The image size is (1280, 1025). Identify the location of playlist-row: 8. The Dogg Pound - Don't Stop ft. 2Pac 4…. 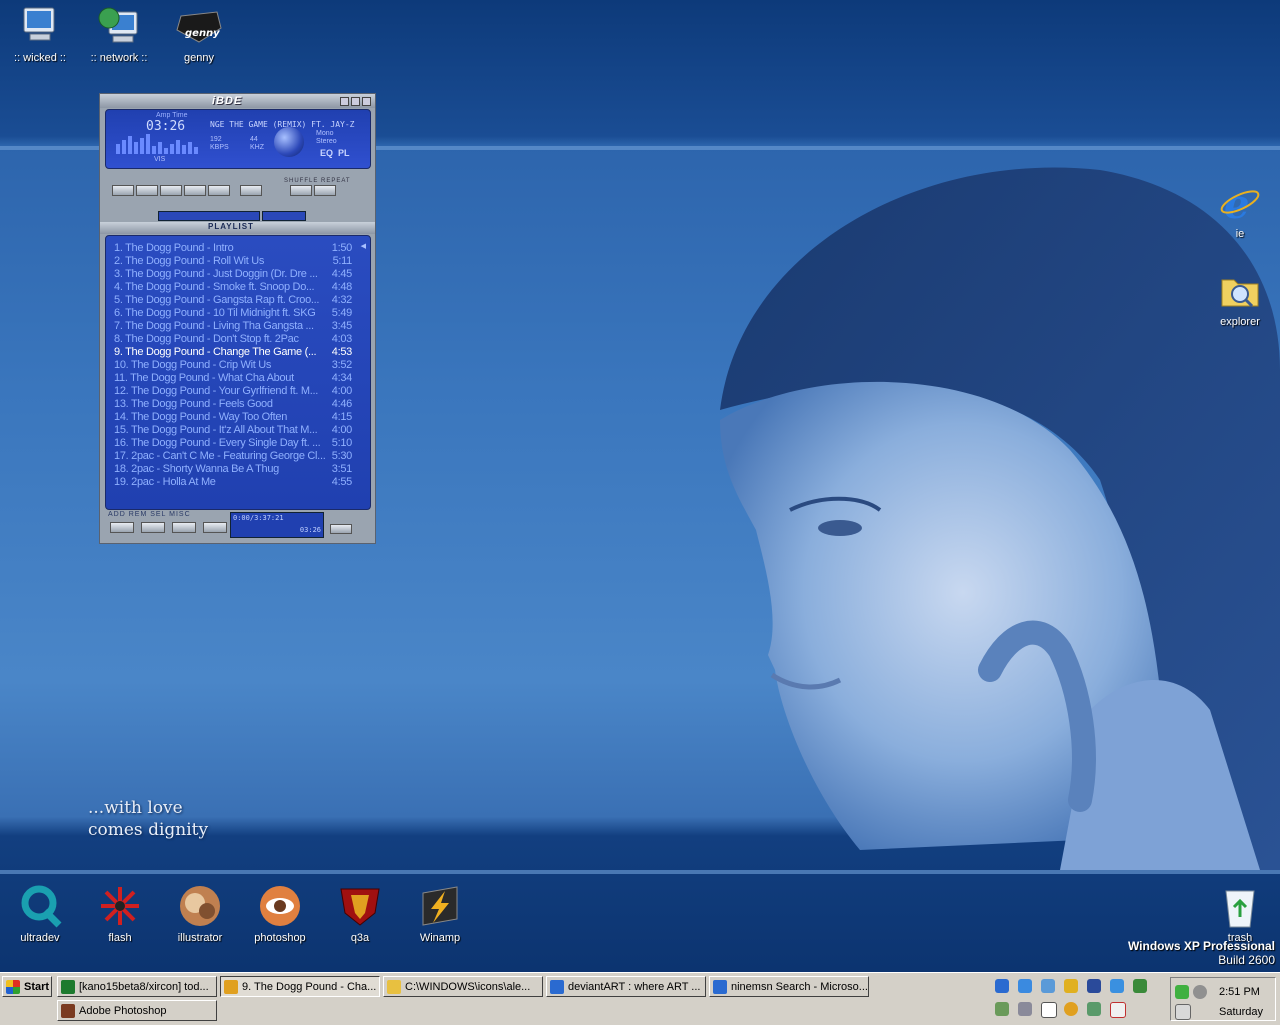
(236, 339).